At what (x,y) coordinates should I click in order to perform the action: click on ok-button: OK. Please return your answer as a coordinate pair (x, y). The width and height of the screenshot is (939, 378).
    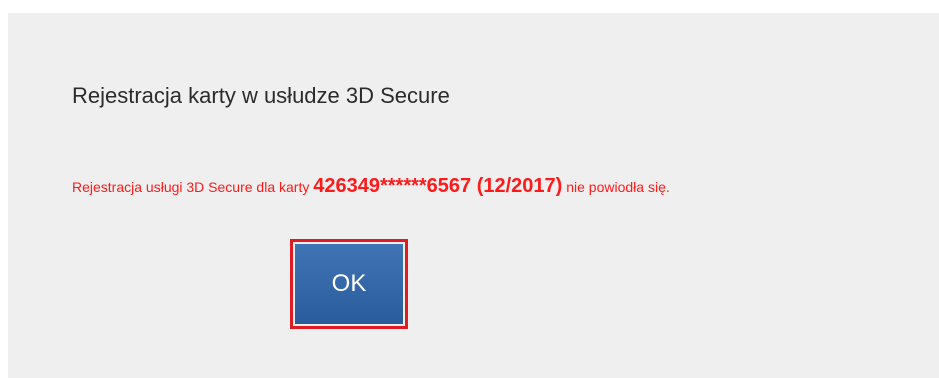
    Looking at the image, I should click on (349, 284).